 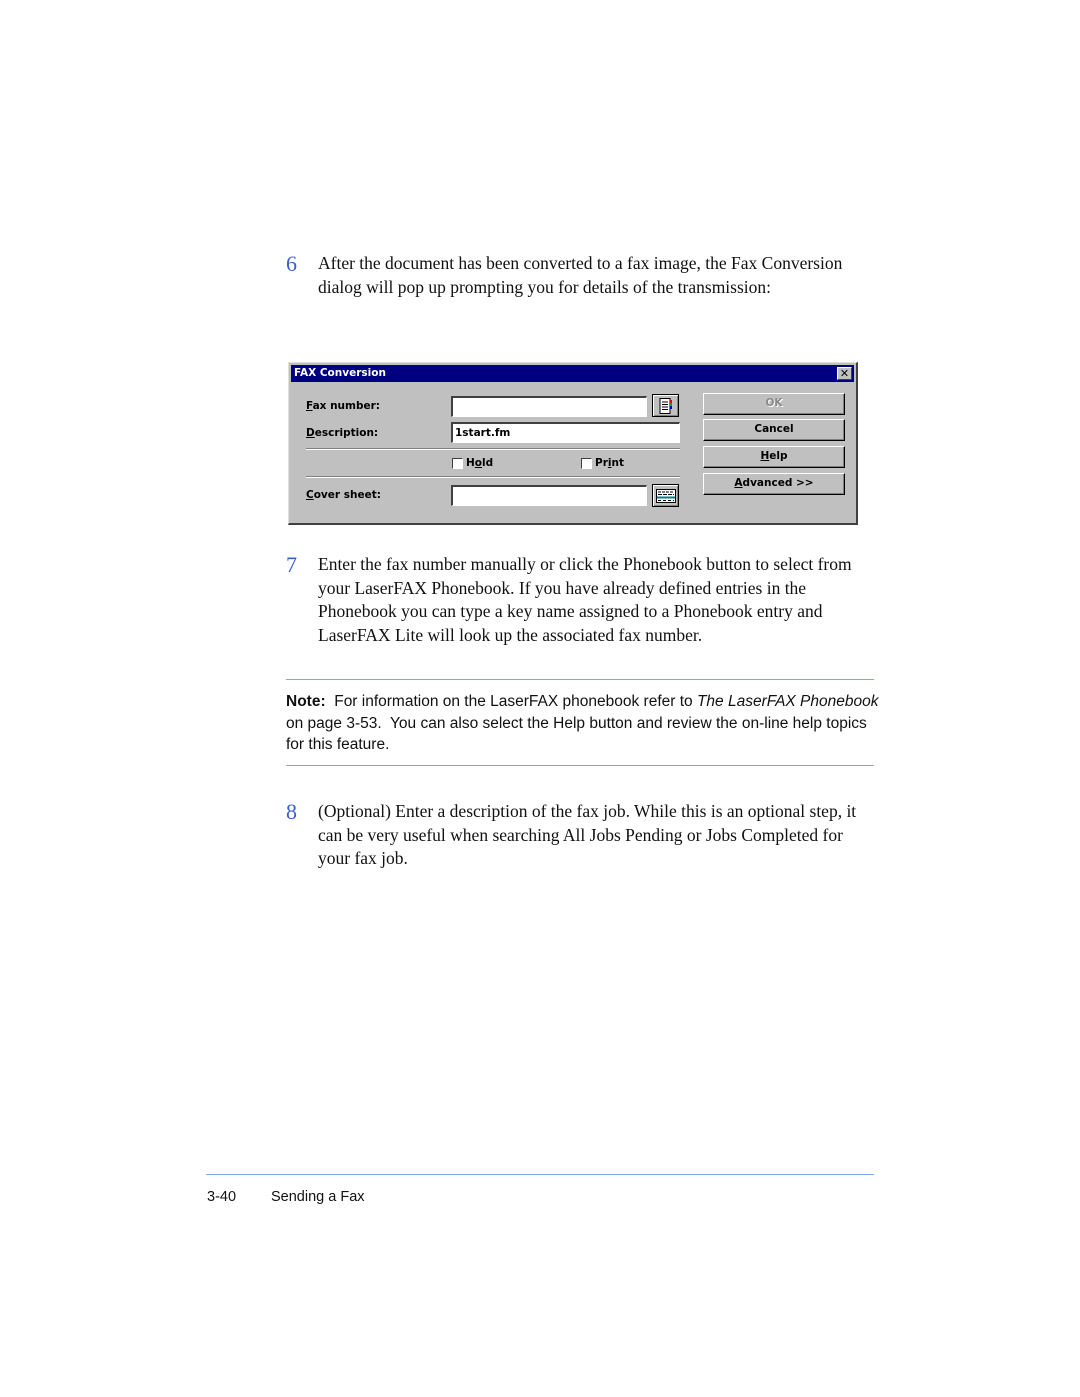 What do you see at coordinates (774, 430) in the screenshot?
I see `cancel-button: Cancel` at bounding box center [774, 430].